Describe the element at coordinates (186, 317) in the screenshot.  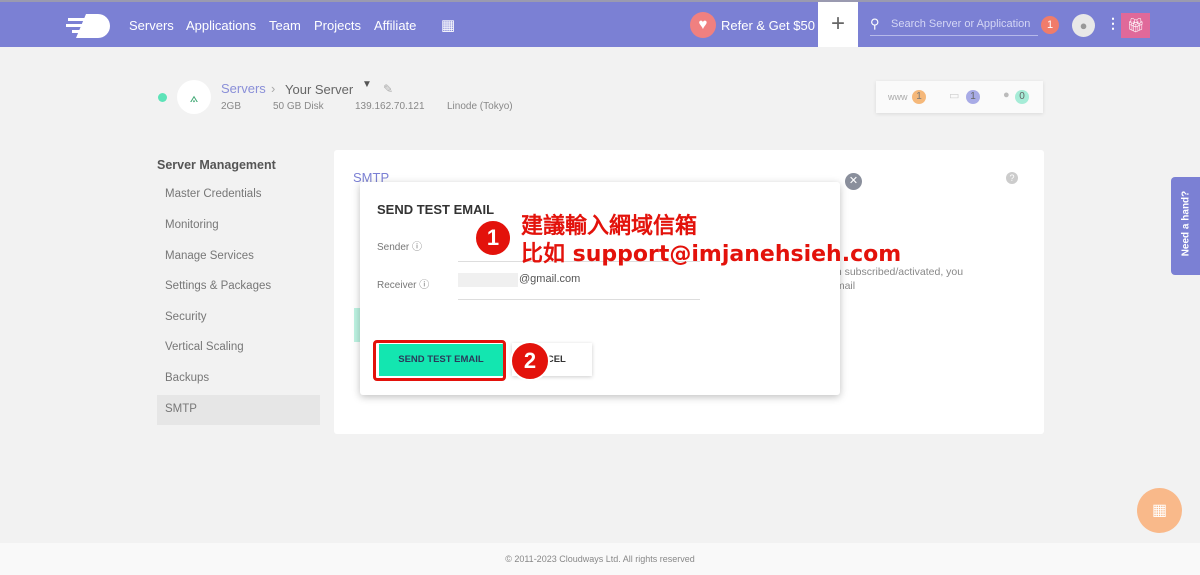
I see `sidebar-item-security: Security` at that location.